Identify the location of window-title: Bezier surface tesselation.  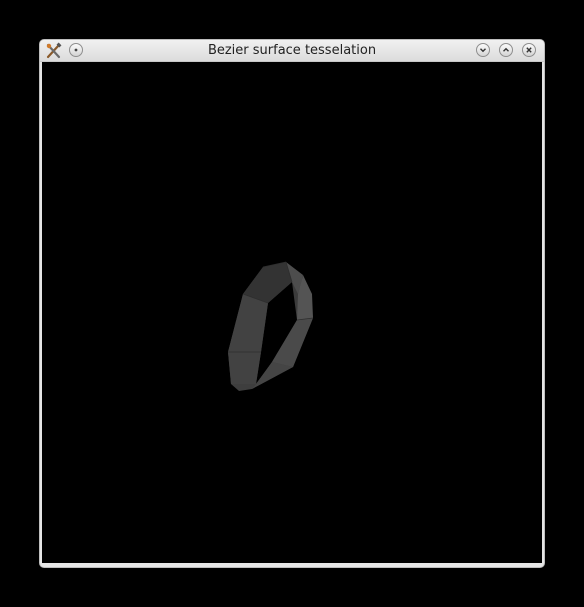
(292, 50).